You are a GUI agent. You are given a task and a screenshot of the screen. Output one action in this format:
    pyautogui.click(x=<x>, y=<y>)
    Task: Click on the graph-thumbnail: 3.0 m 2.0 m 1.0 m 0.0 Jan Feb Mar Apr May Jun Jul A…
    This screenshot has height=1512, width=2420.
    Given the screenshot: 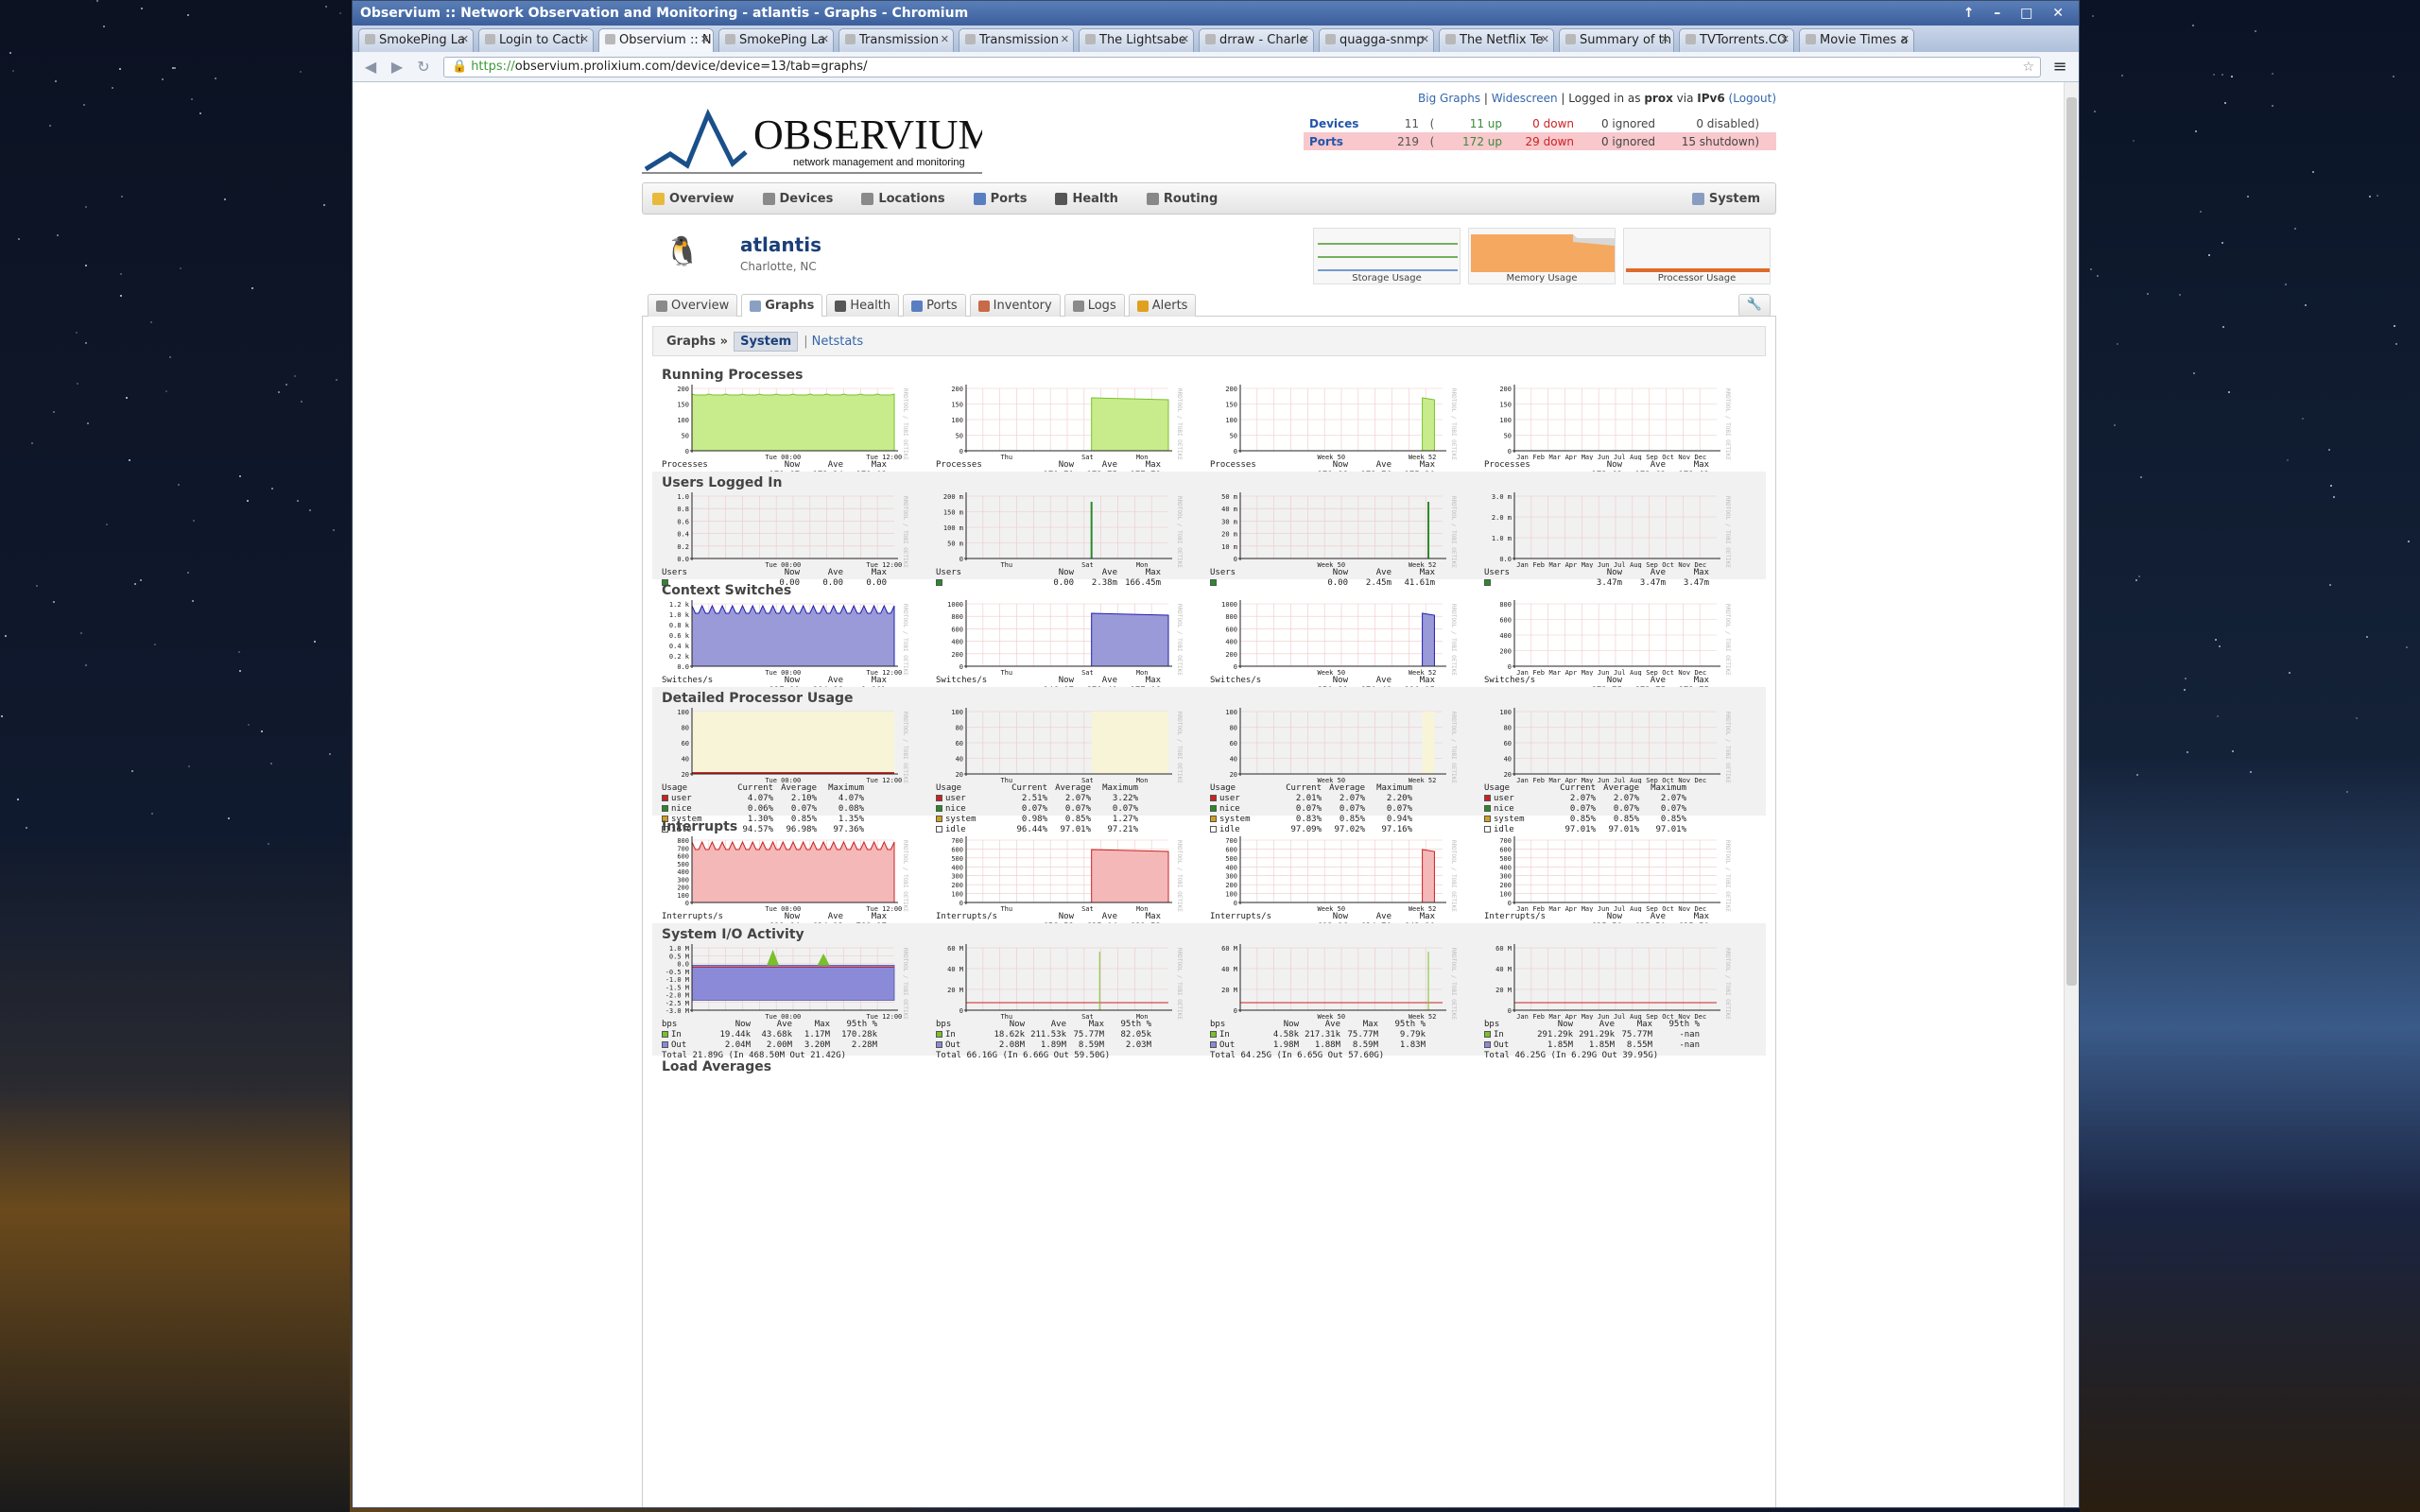 What is the action you would take?
    pyautogui.click(x=1617, y=539)
    